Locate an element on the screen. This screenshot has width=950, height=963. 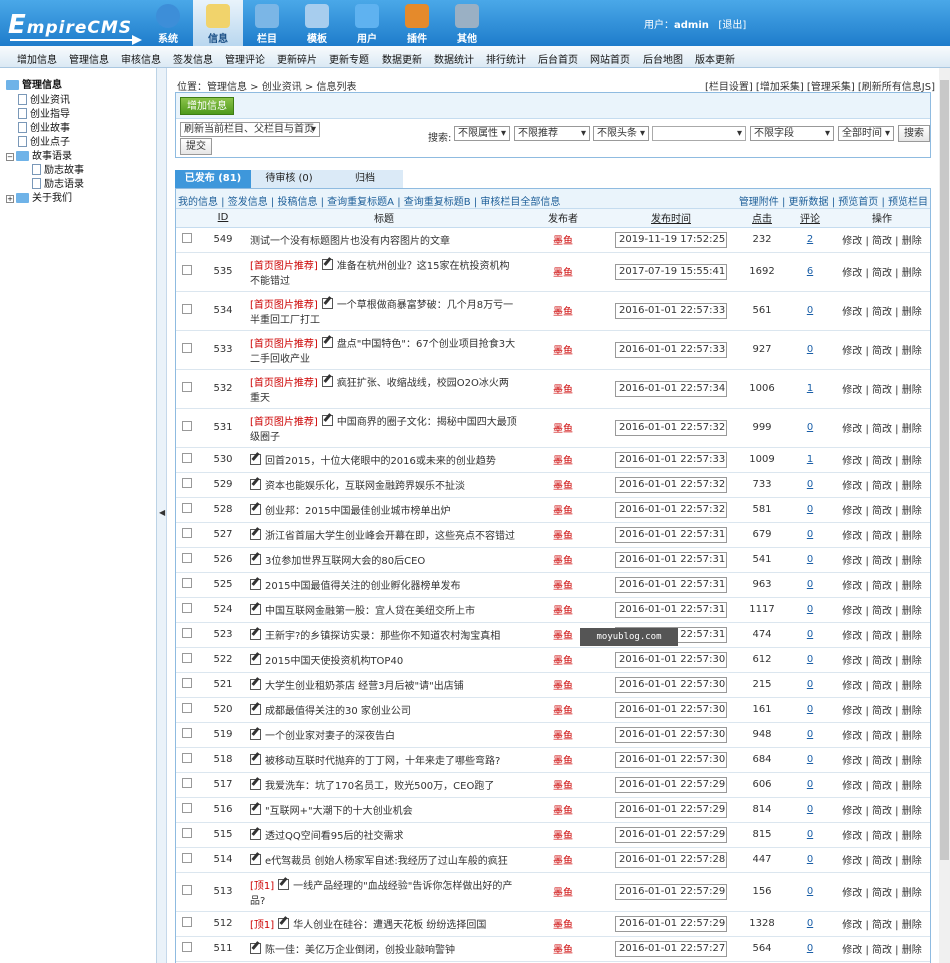
logout-link: [退出] is located at coordinates (732, 25).